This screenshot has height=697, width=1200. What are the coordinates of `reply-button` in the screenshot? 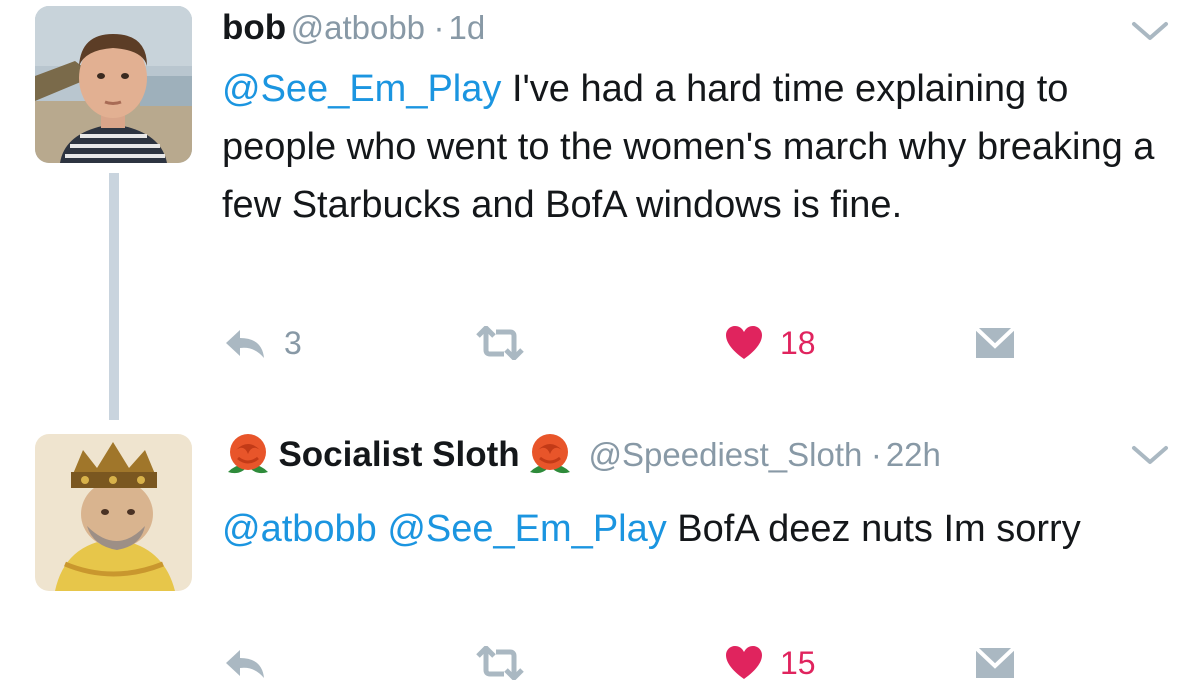 It's located at (253, 663).